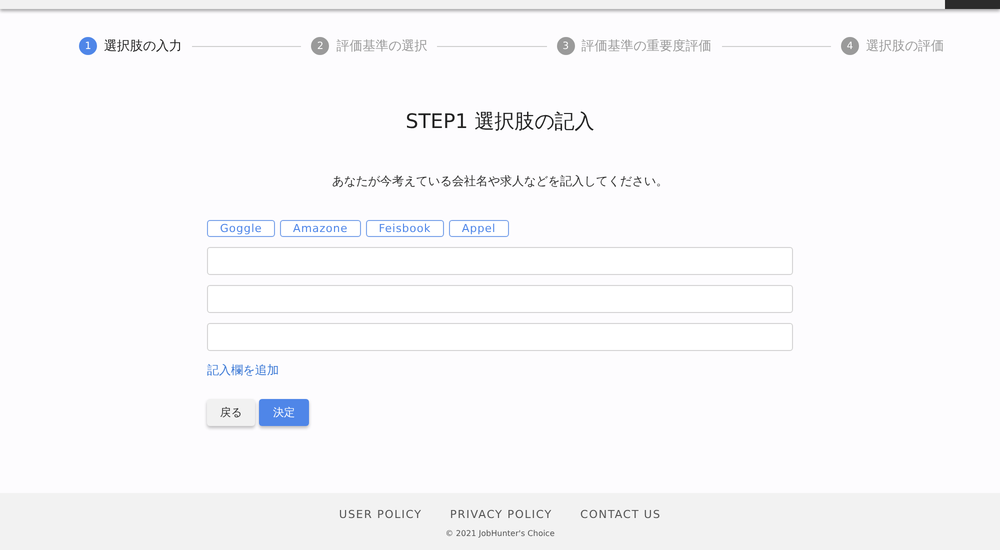  What do you see at coordinates (243, 370) in the screenshot?
I see `add-field-link: 記入欄を追加` at bounding box center [243, 370].